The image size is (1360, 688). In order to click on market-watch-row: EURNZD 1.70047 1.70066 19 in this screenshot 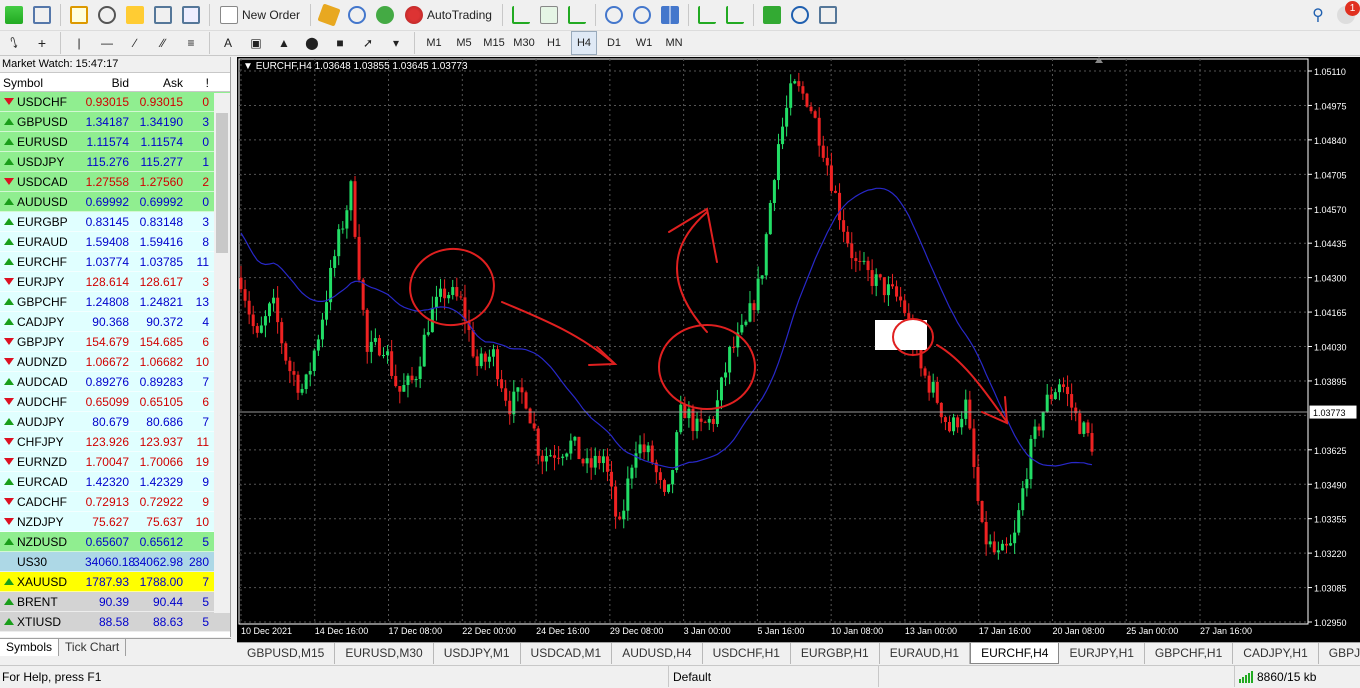, I will do `click(115, 462)`.